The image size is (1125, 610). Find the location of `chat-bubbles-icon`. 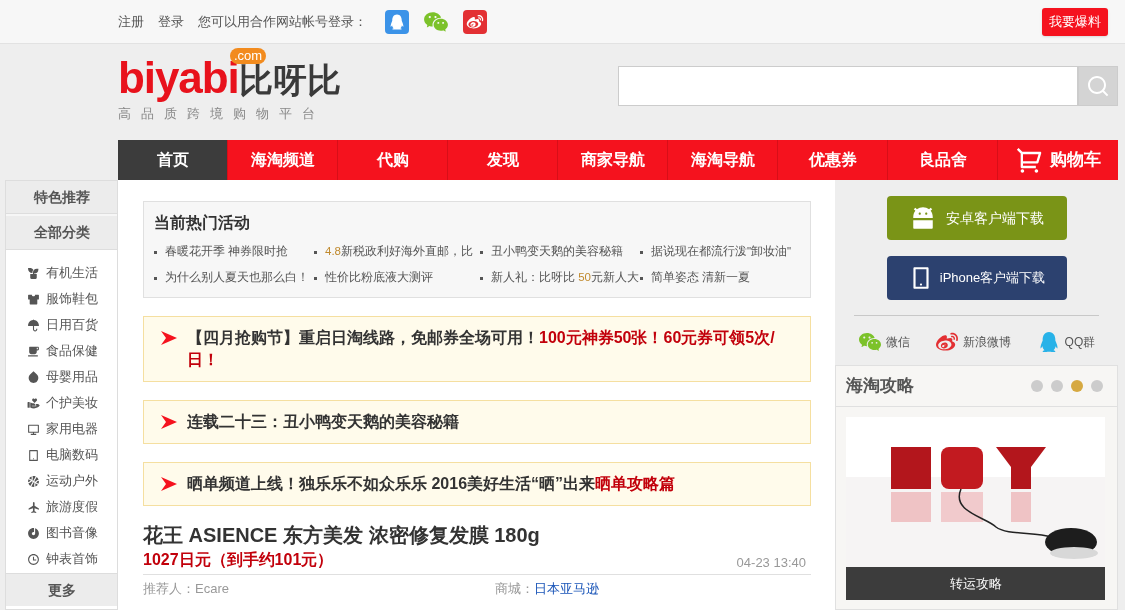

chat-bubbles-icon is located at coordinates (869, 342).